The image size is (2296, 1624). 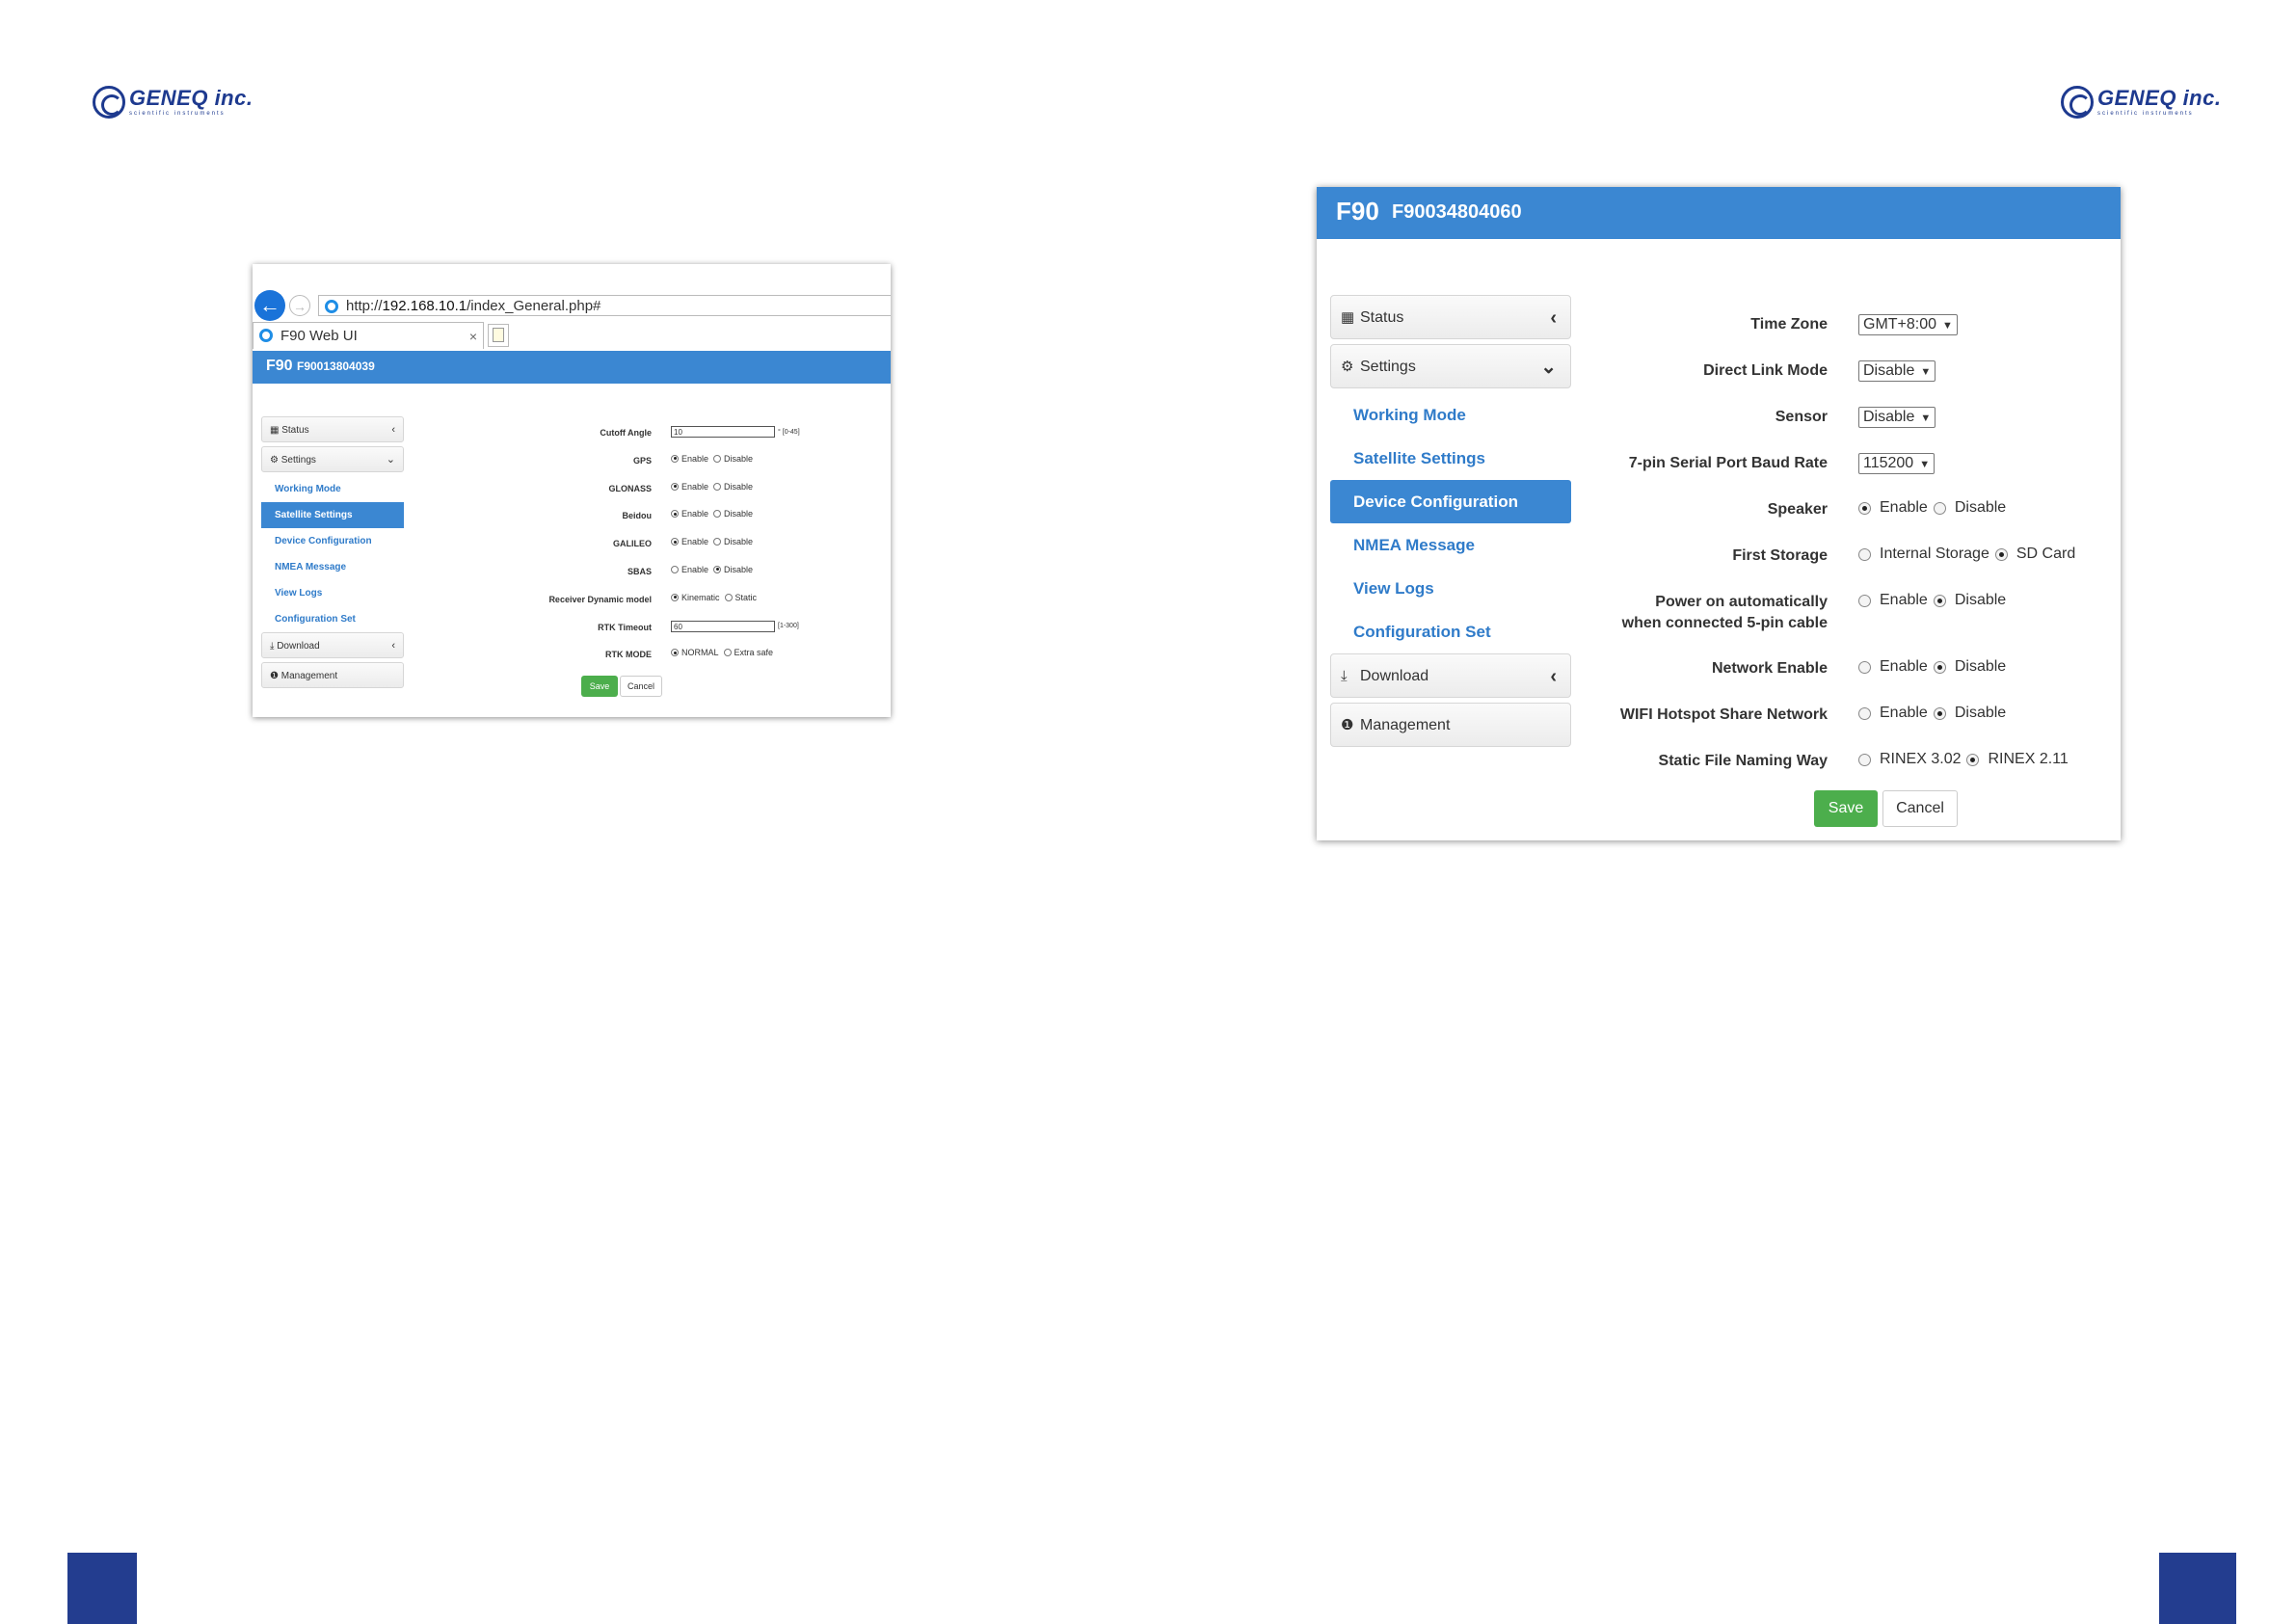 I want to click on speaker-enable-radio, so click(x=1864, y=508).